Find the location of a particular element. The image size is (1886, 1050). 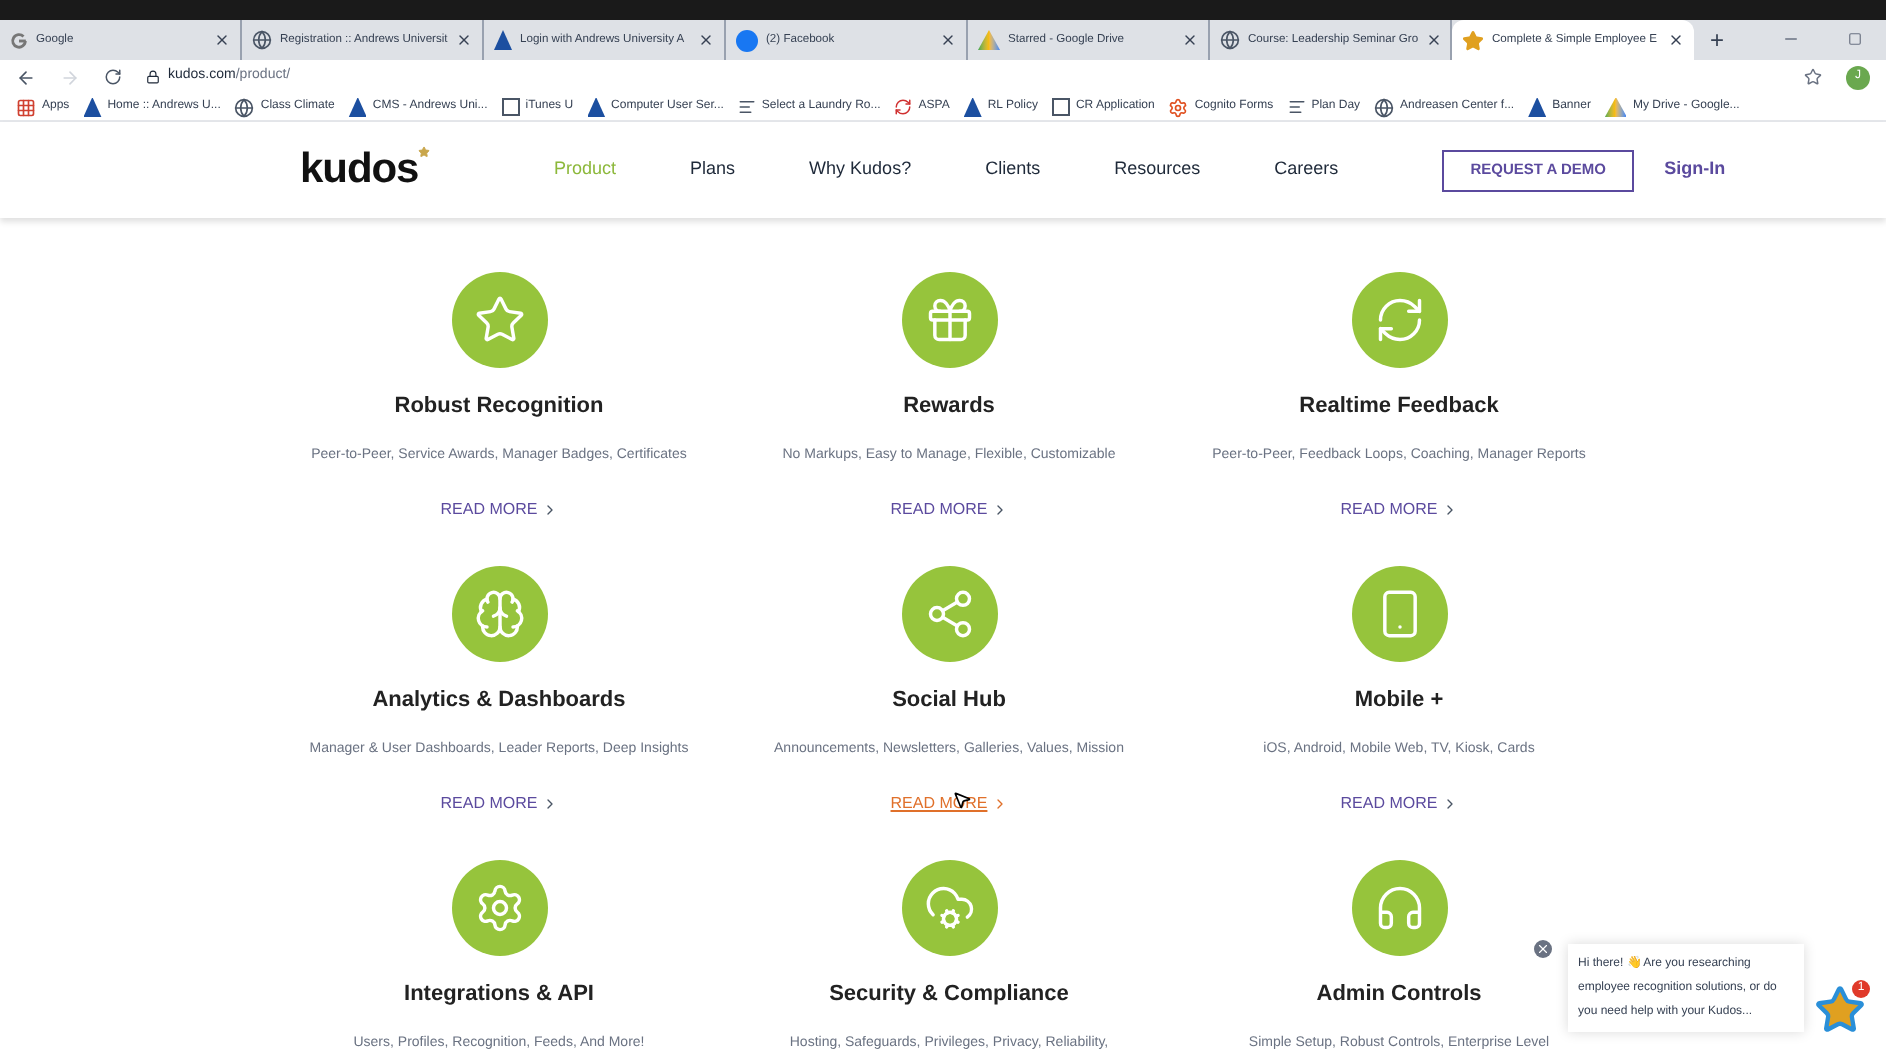

new-tab-button: + is located at coordinates (1717, 40).